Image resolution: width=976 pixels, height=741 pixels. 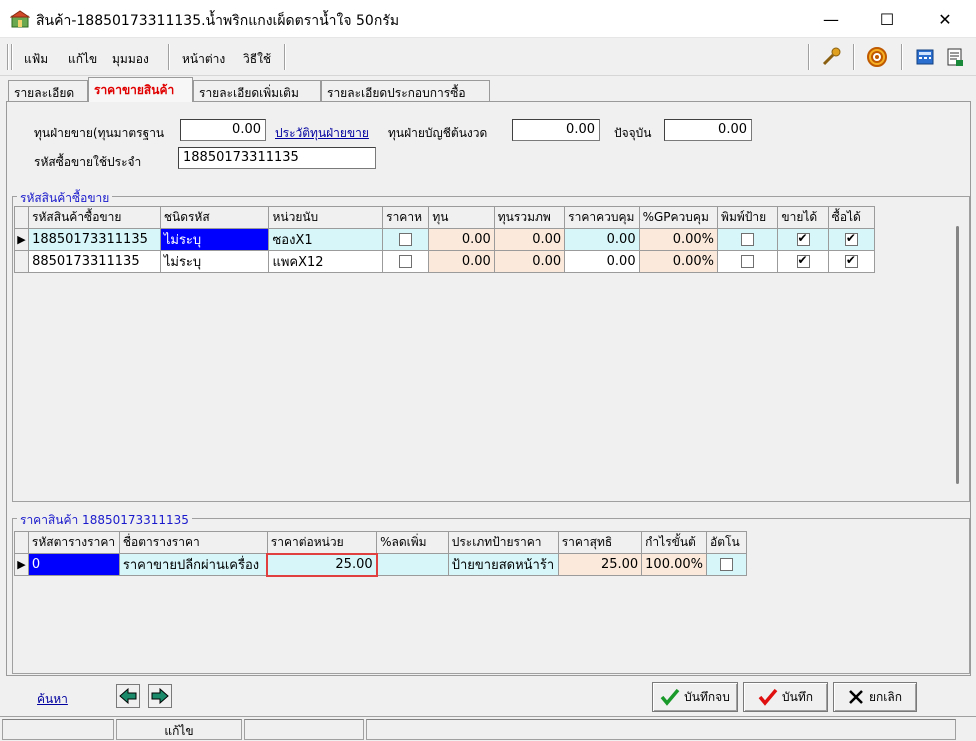 What do you see at coordinates (887, 19) in the screenshot?
I see `maximize-button: ☐` at bounding box center [887, 19].